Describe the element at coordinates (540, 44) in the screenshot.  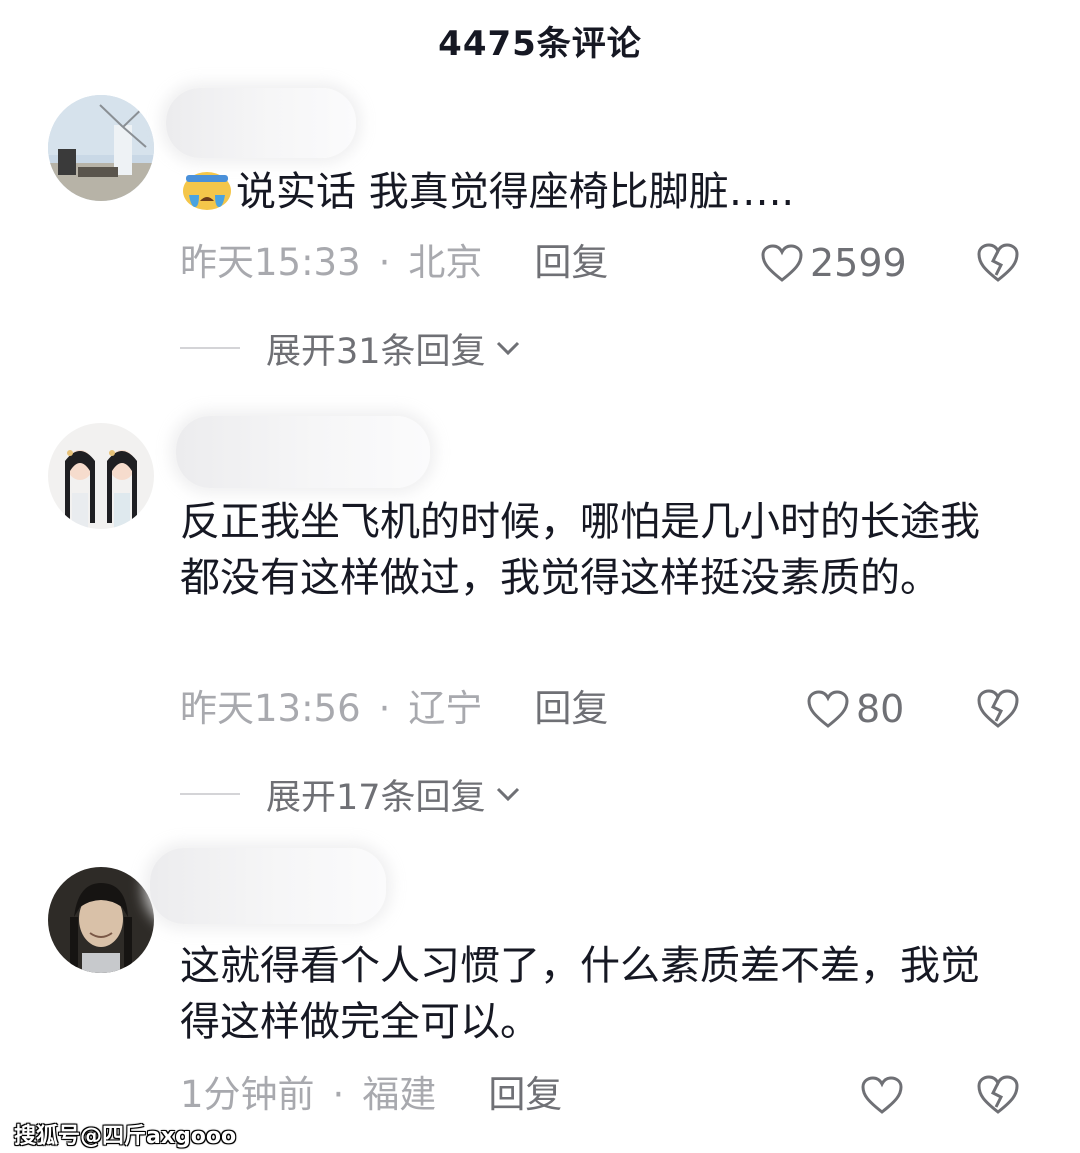
I see `comments-count-title: 4475条评论` at that location.